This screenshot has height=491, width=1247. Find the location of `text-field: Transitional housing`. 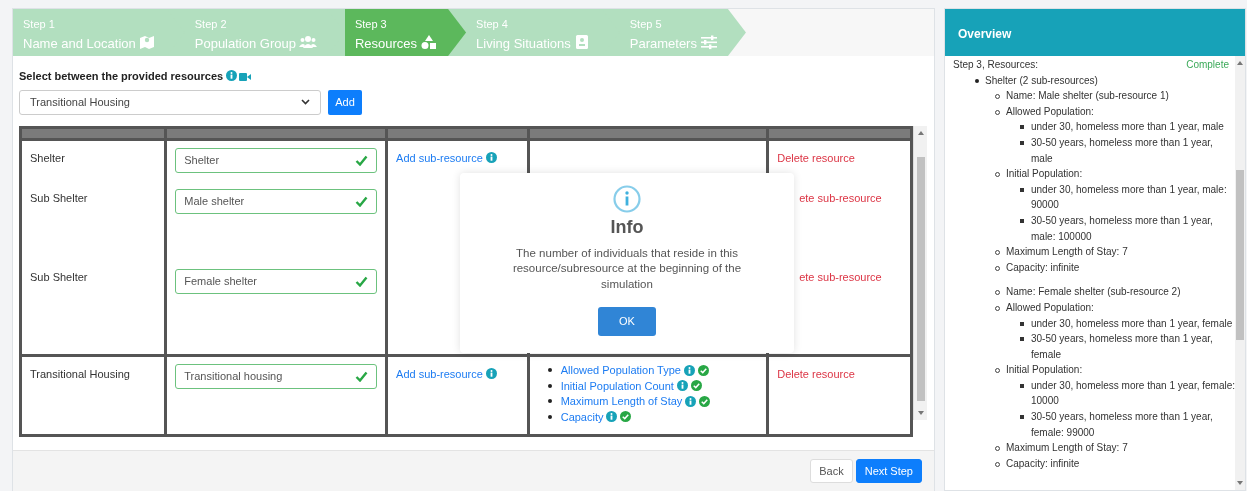

text-field: Transitional housing is located at coordinates (276, 376).